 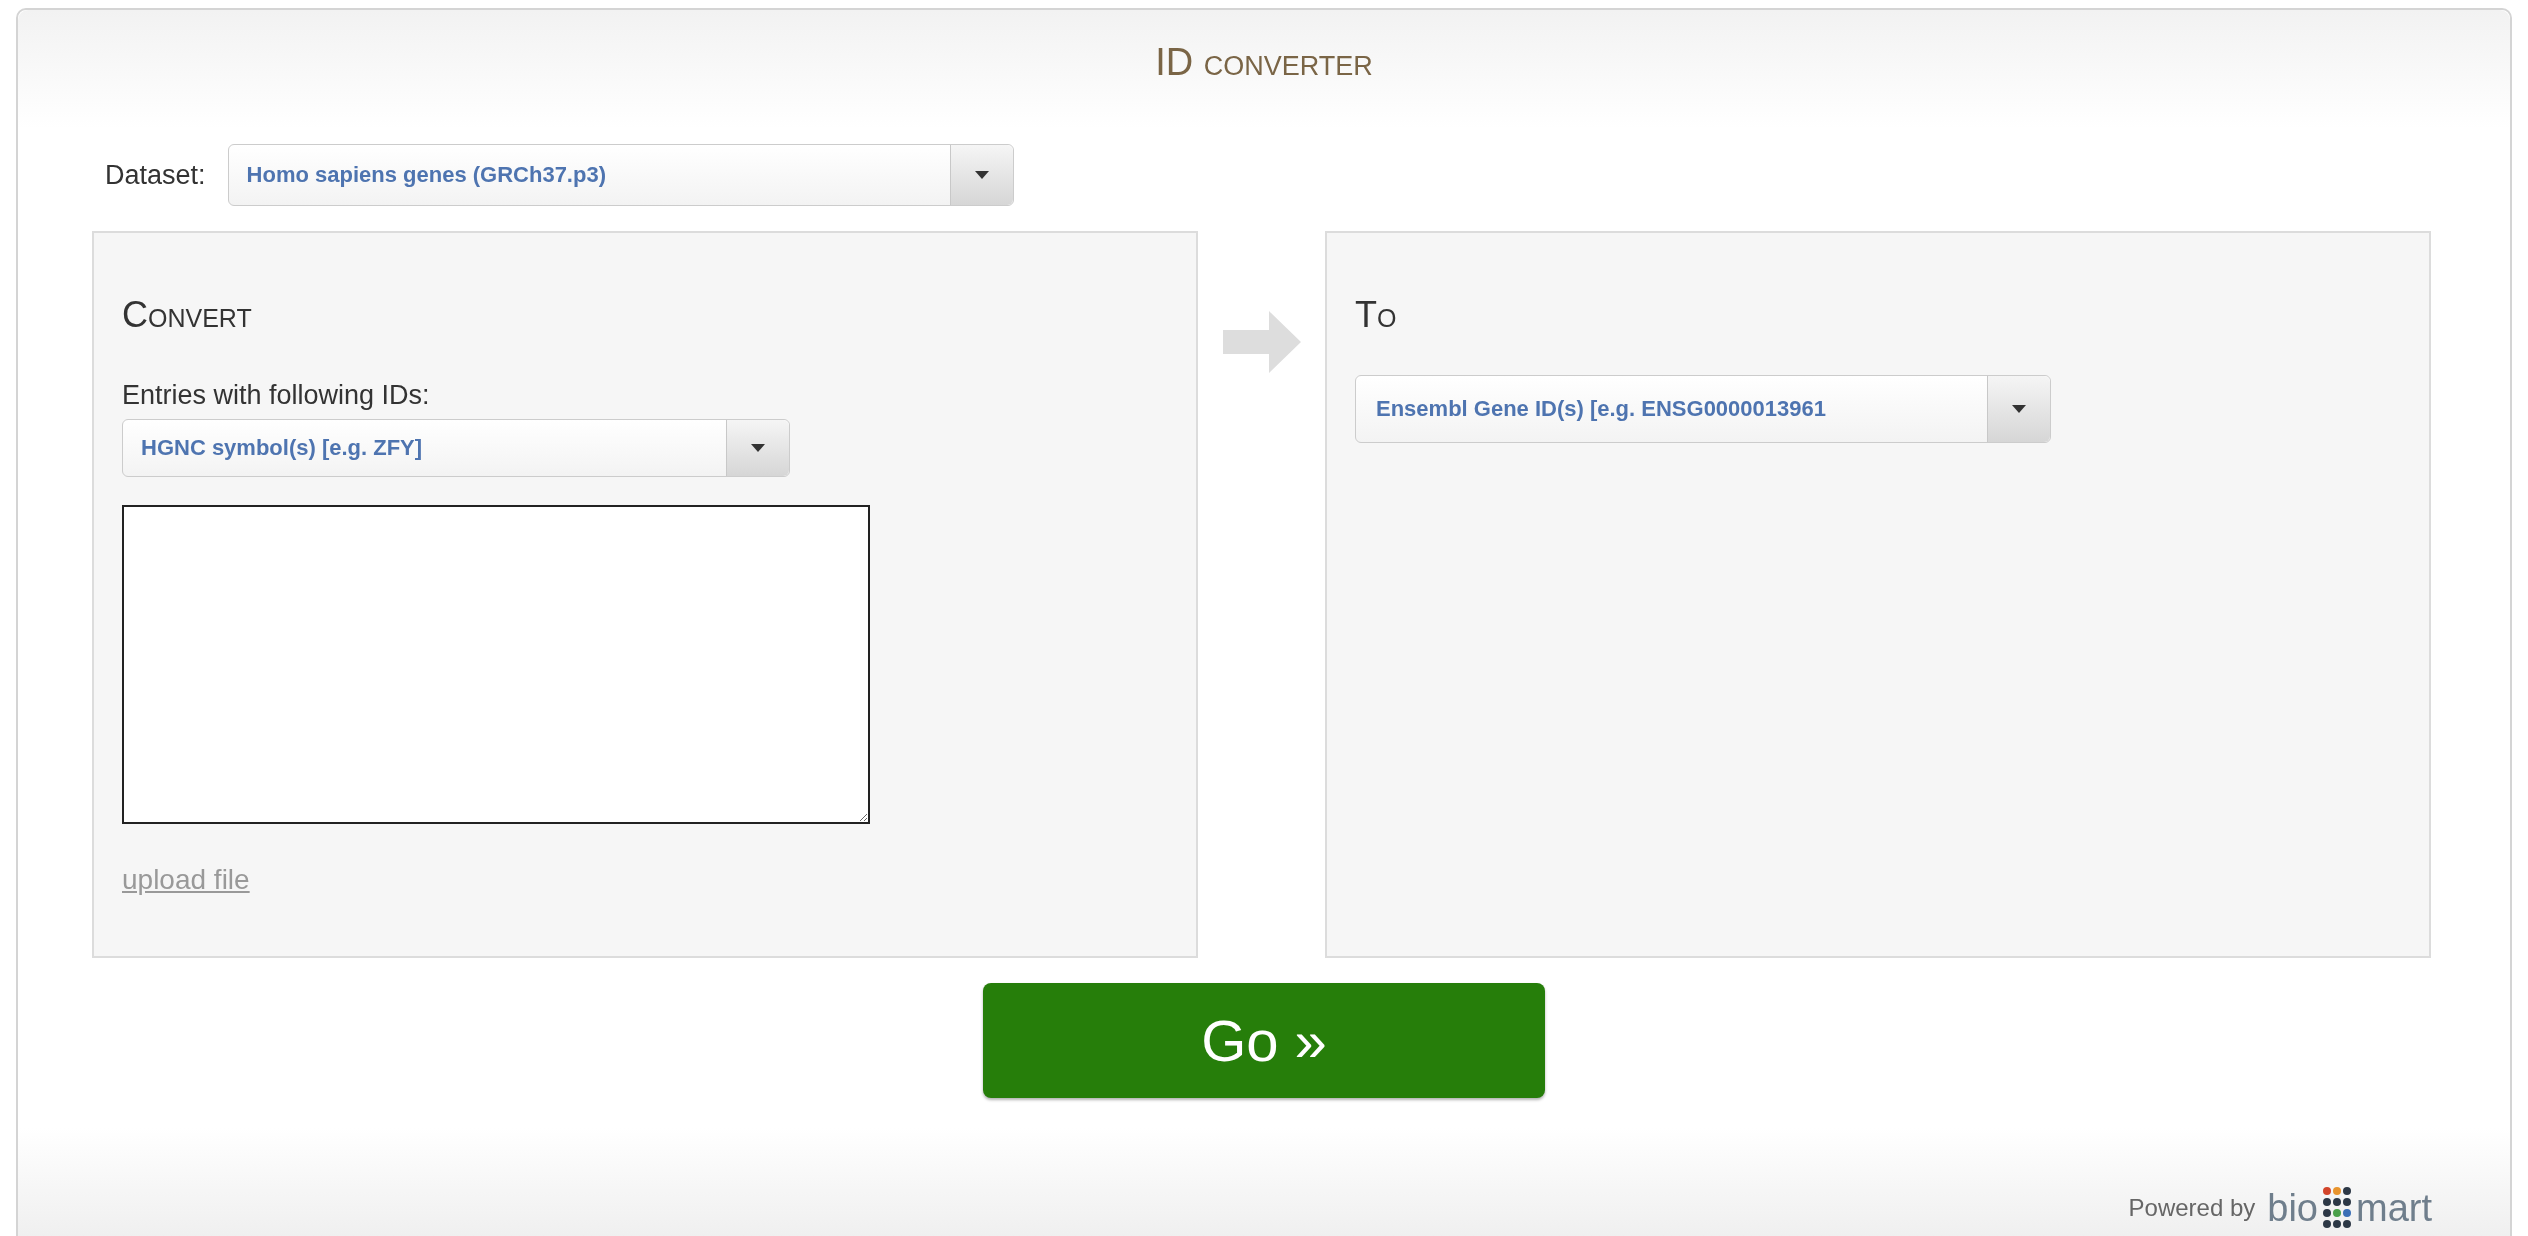 I want to click on id-type-select: HGNC symbol(s) [e.g. ZFY], so click(x=456, y=448).